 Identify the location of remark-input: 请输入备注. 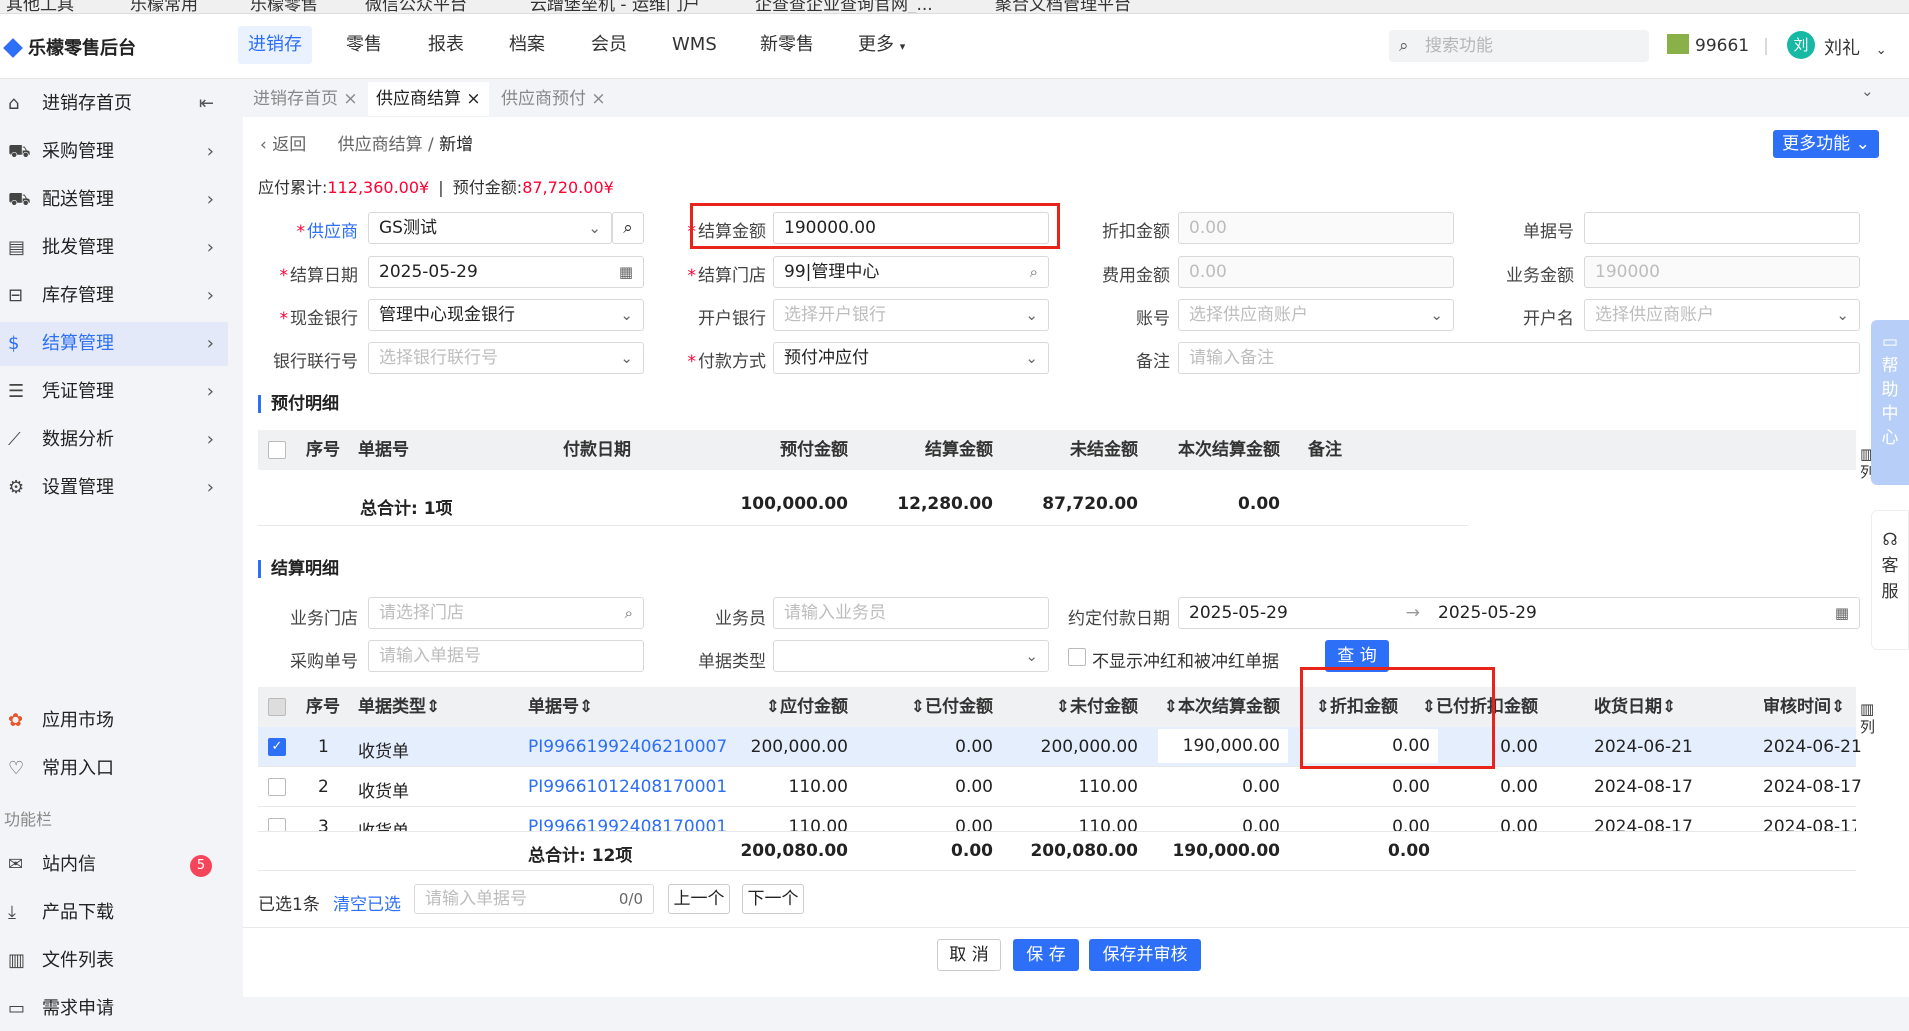
(1519, 358).